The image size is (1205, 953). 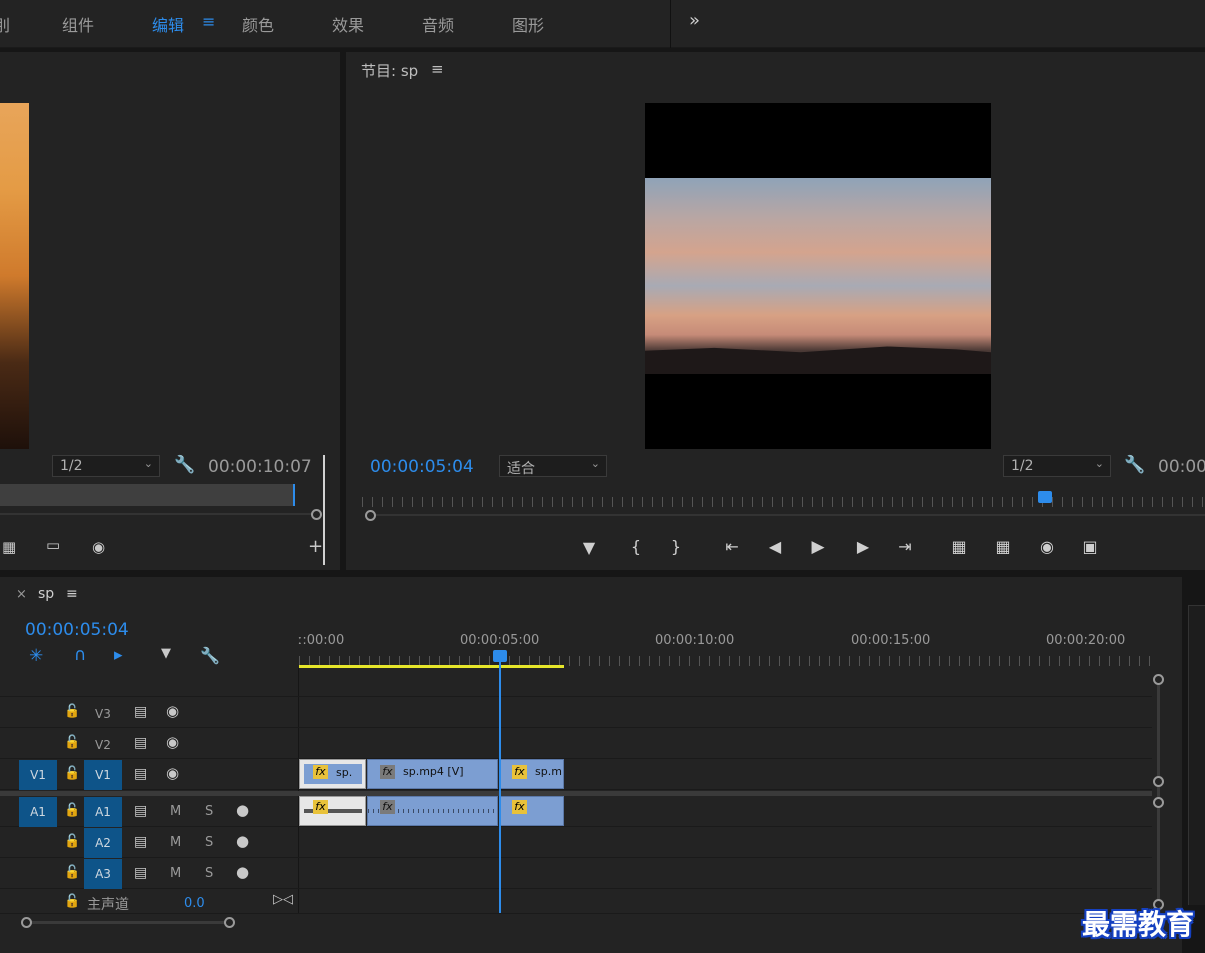 What do you see at coordinates (775, 546) in the screenshot?
I see `step-back-icon: ◀` at bounding box center [775, 546].